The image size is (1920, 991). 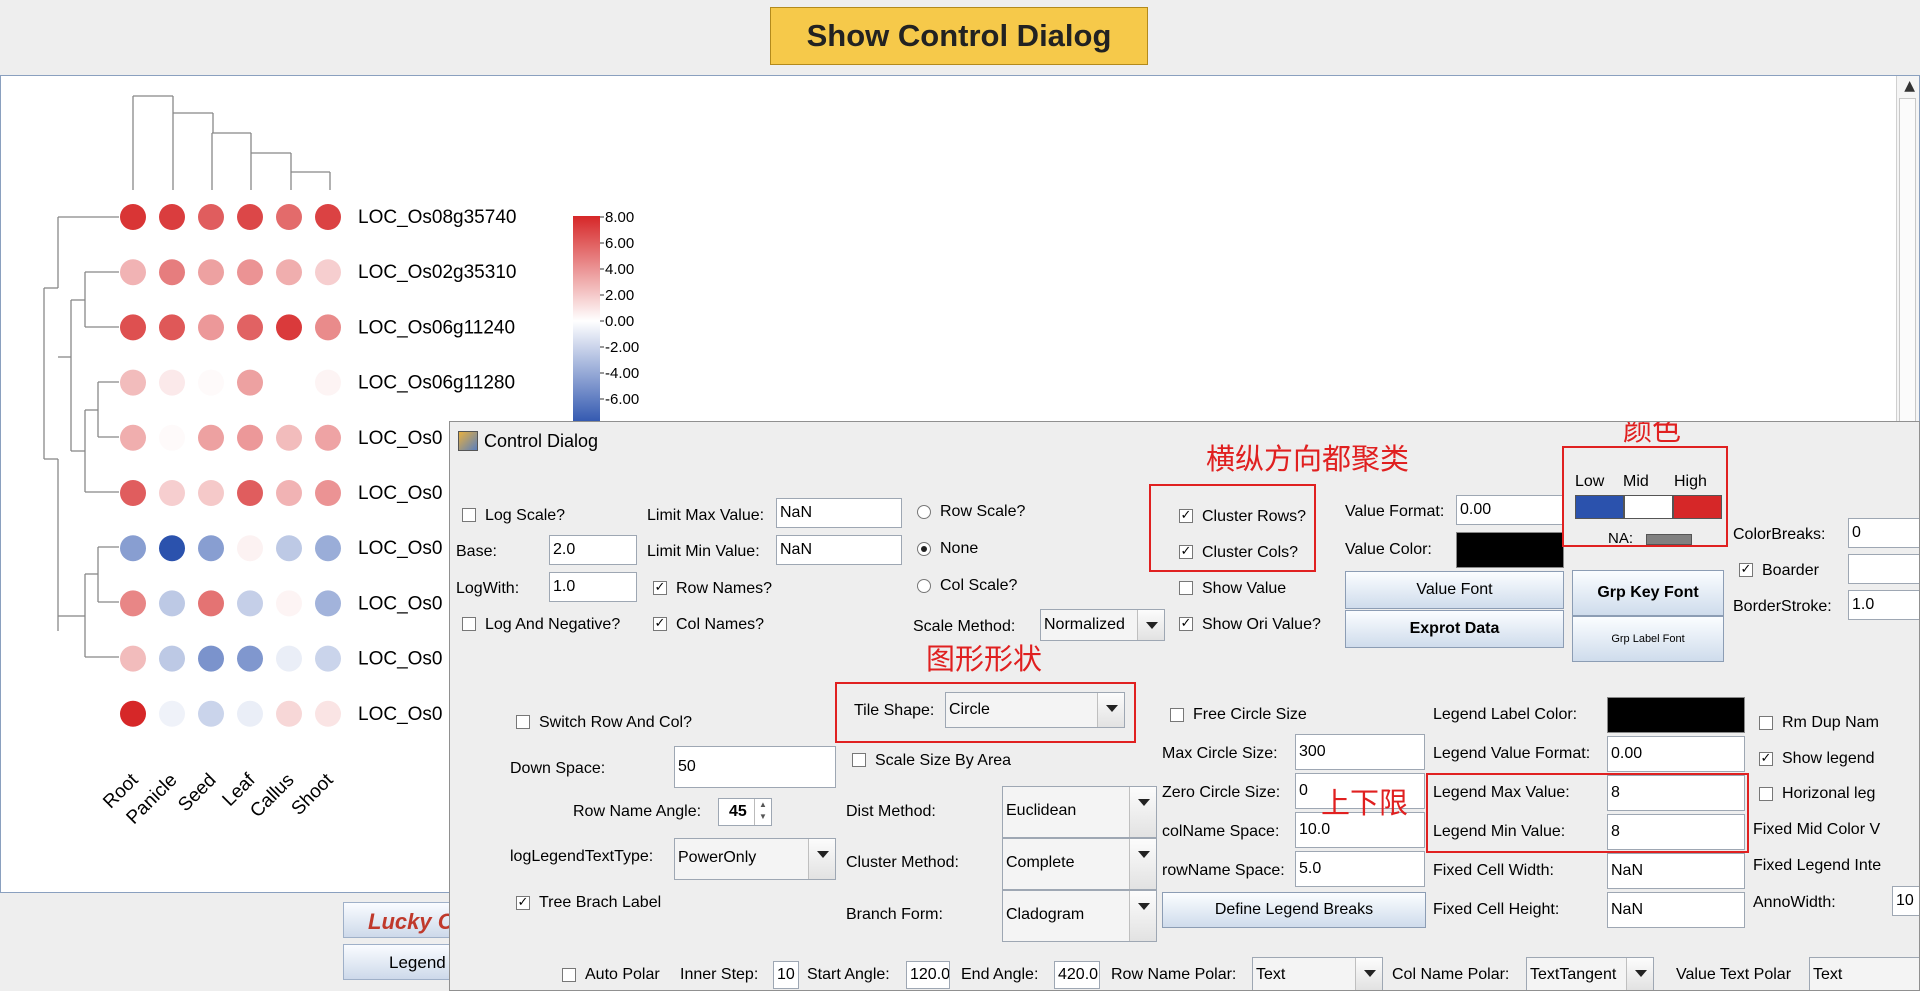 I want to click on branch-form-select: Cladogram, so click(x=1079, y=916).